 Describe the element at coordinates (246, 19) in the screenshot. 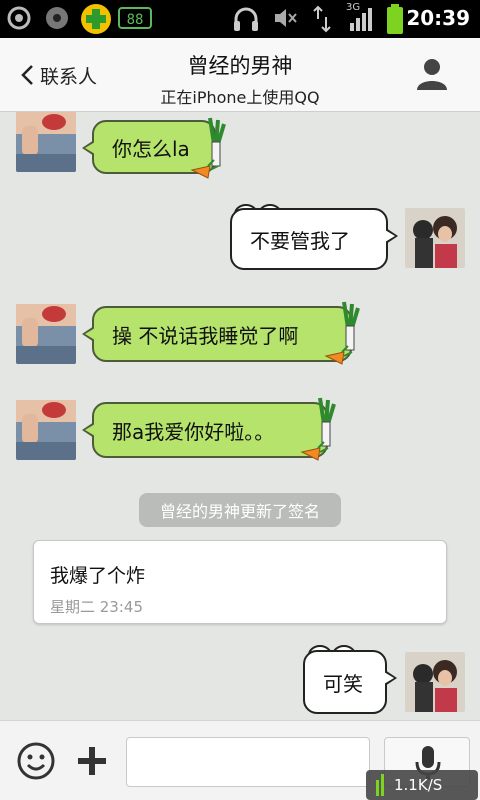

I see `headset-icon` at that location.